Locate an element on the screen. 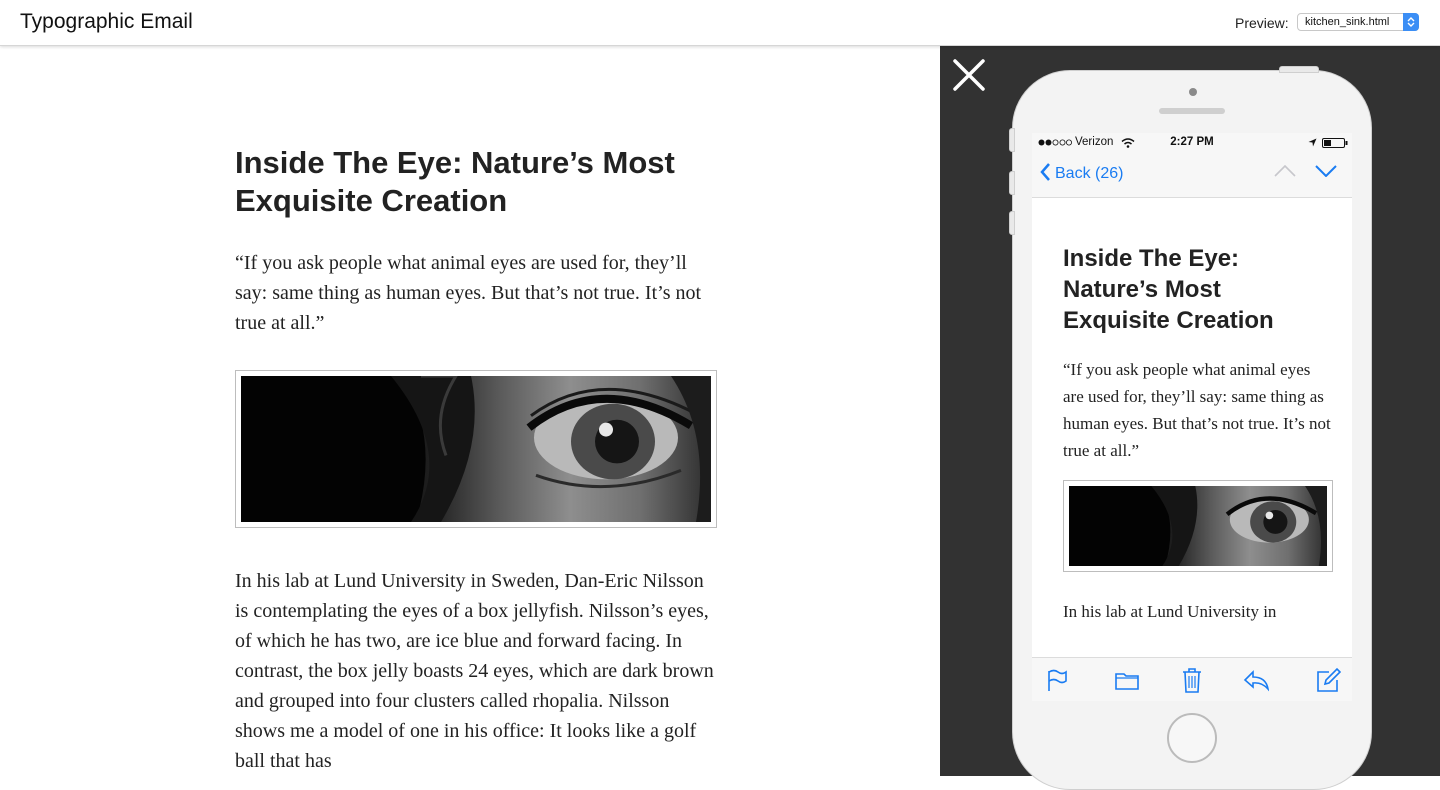 Image resolution: width=1440 pixels, height=790 pixels. phone-volume-up is located at coordinates (1012, 183).